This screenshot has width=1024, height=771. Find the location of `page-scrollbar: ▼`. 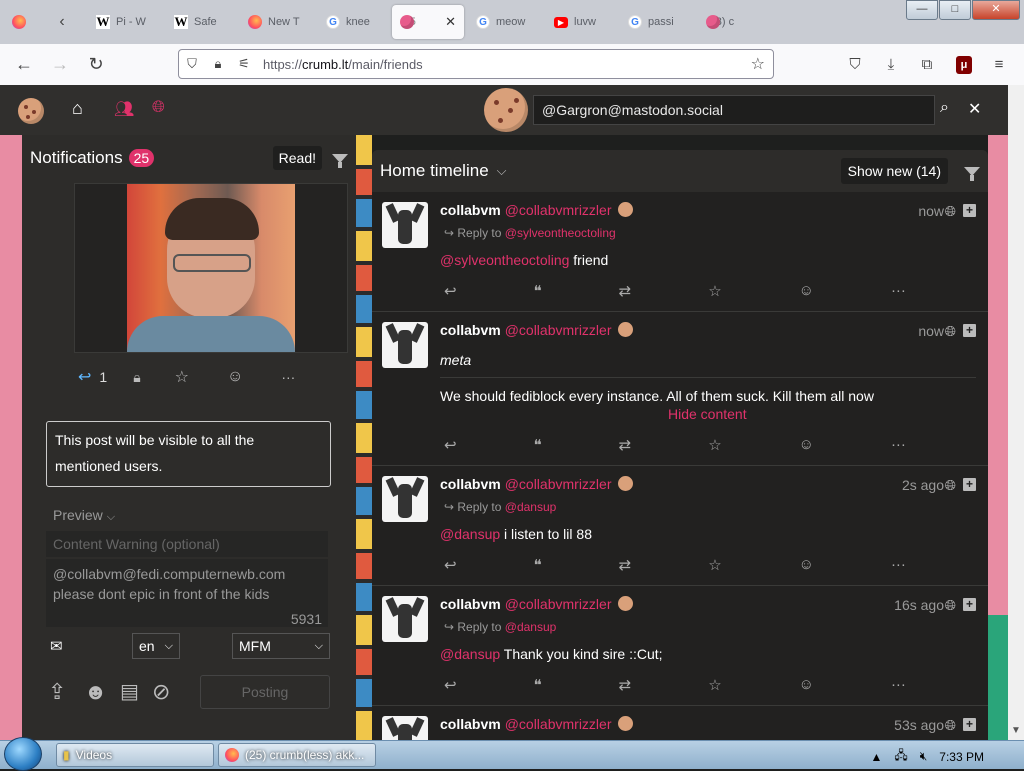

page-scrollbar: ▼ is located at coordinates (1016, 412).